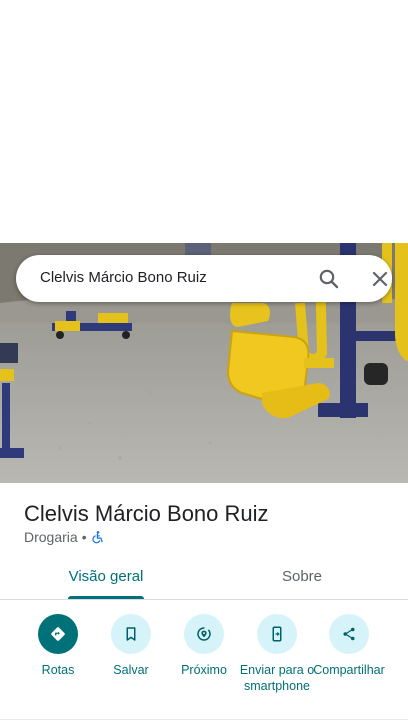  I want to click on nearby-icon, so click(204, 634).